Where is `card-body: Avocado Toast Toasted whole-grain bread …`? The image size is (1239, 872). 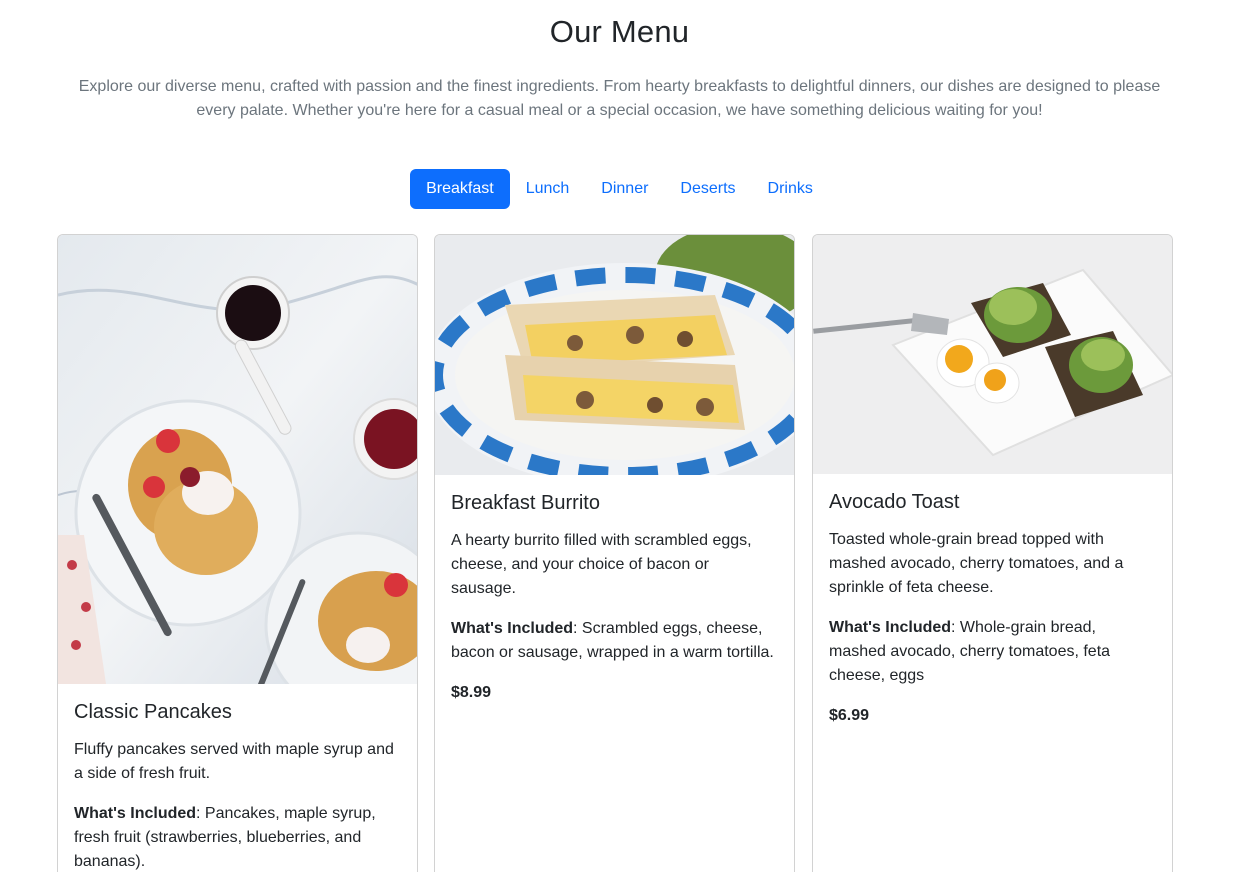 card-body: Avocado Toast Toasted whole-grain bread … is located at coordinates (992, 609).